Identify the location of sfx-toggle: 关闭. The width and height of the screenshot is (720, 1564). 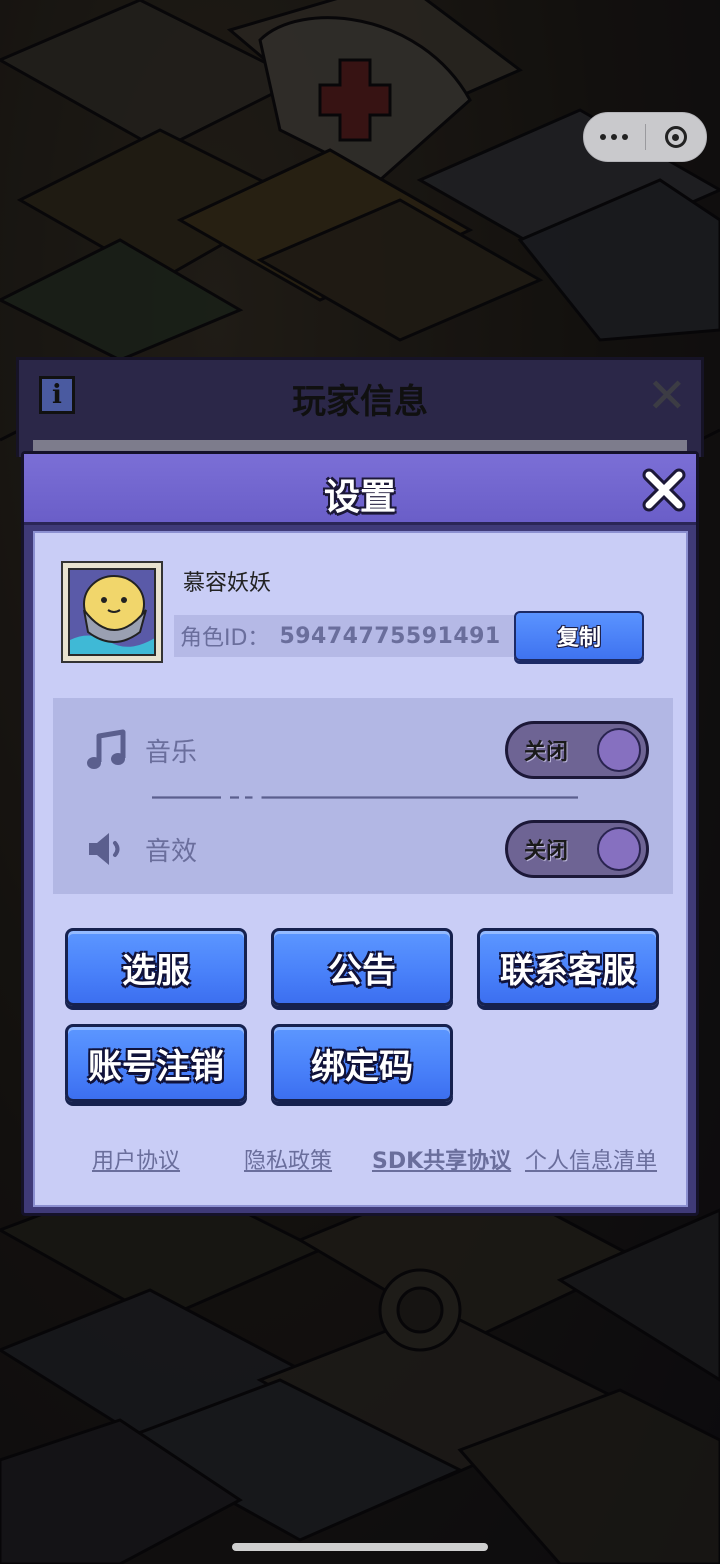
(577, 849).